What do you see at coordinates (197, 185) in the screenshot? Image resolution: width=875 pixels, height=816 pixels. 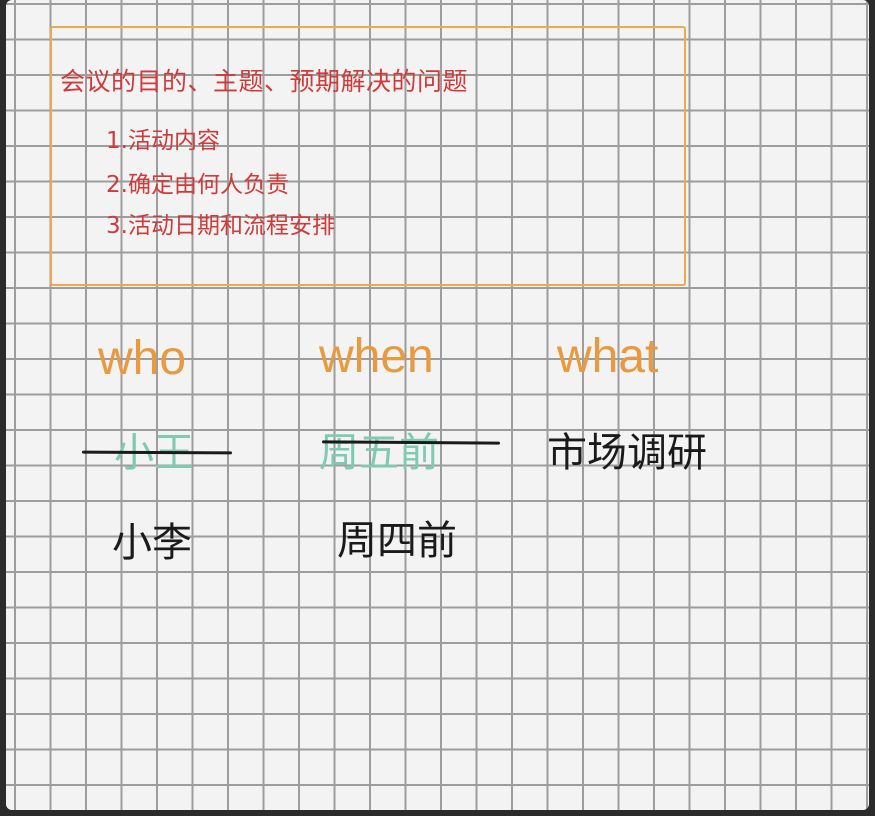 I see `agenda-item-owner: 2.确定由何人负责` at bounding box center [197, 185].